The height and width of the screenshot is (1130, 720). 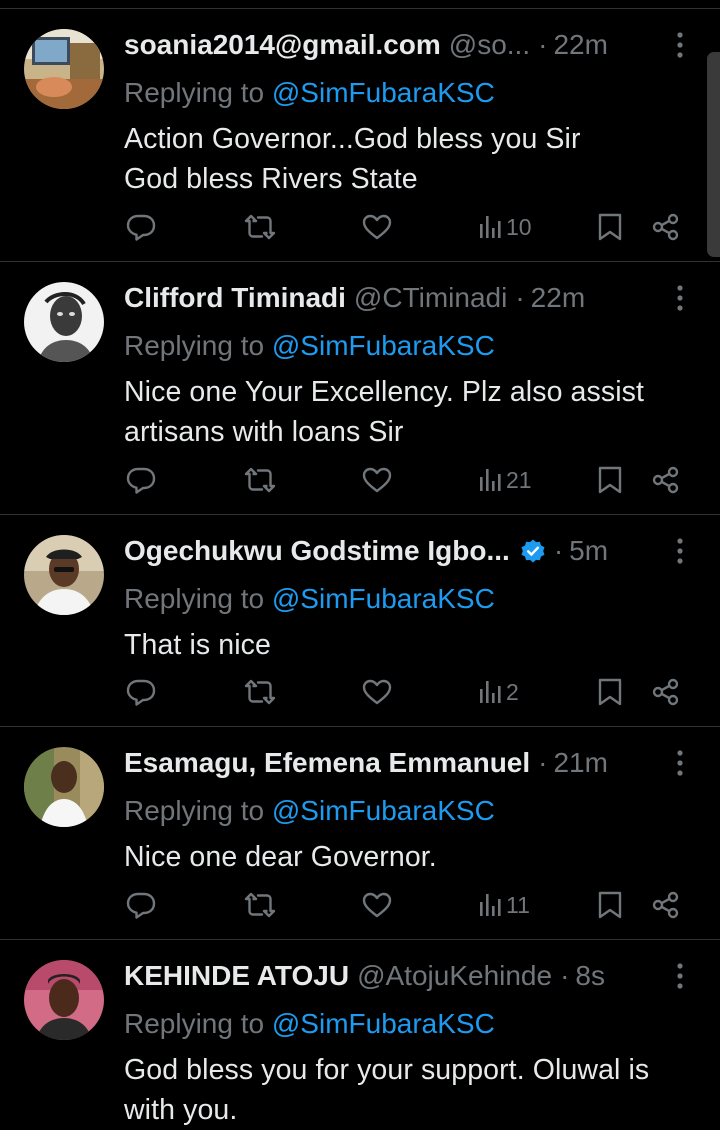 I want to click on verified-badge-icon, so click(x=533, y=551).